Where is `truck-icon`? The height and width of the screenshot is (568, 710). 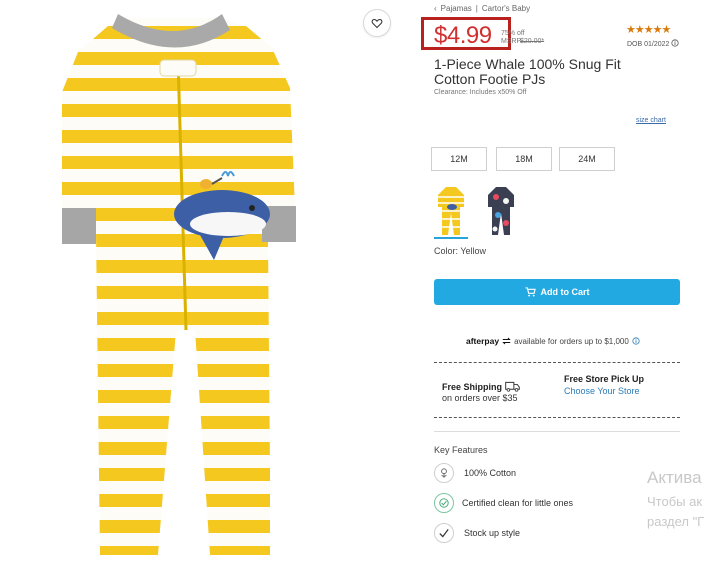 truck-icon is located at coordinates (512, 386).